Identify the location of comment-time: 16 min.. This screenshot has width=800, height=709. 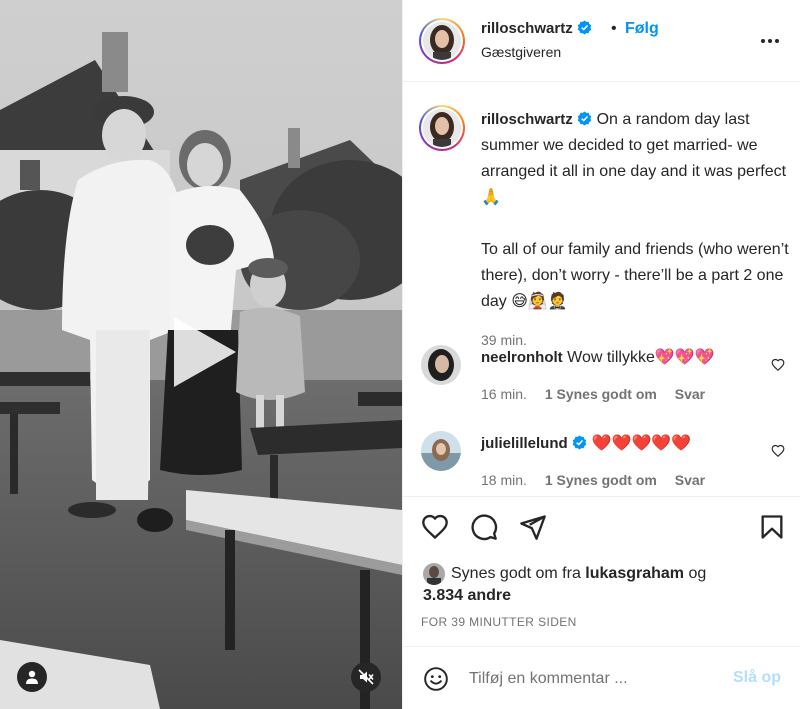
(504, 394).